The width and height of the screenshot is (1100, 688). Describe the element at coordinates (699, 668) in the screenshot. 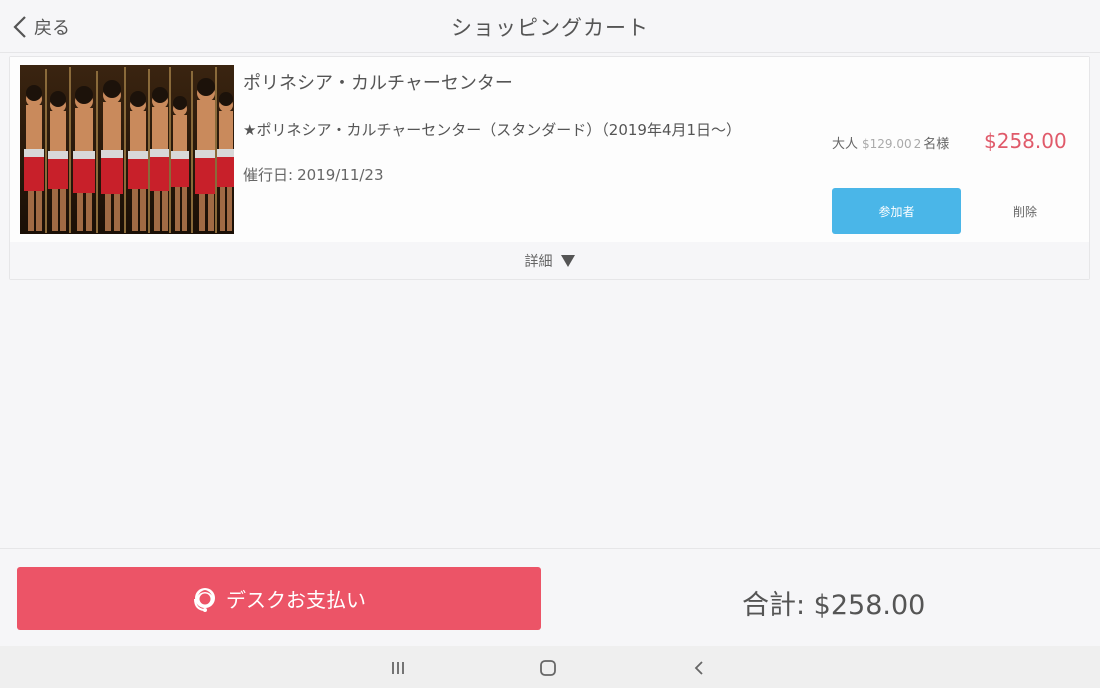

I see `back-nav-icon` at that location.